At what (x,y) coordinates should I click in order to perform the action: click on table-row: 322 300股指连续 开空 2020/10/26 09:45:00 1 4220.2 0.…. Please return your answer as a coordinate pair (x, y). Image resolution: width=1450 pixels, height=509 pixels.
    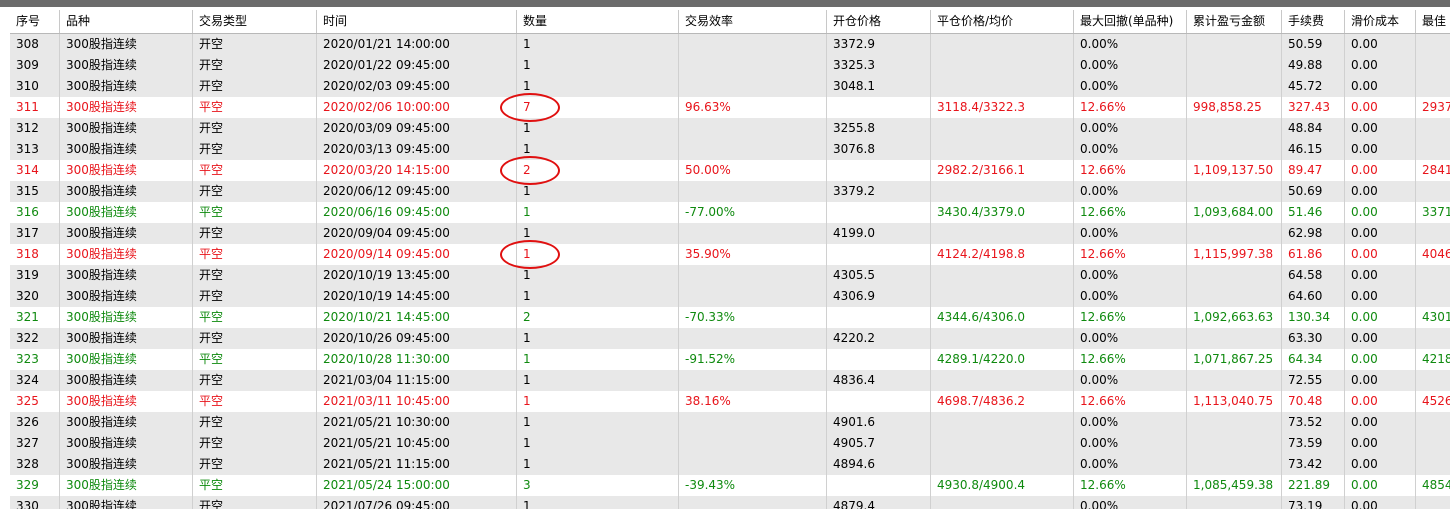
    Looking at the image, I should click on (730, 338).